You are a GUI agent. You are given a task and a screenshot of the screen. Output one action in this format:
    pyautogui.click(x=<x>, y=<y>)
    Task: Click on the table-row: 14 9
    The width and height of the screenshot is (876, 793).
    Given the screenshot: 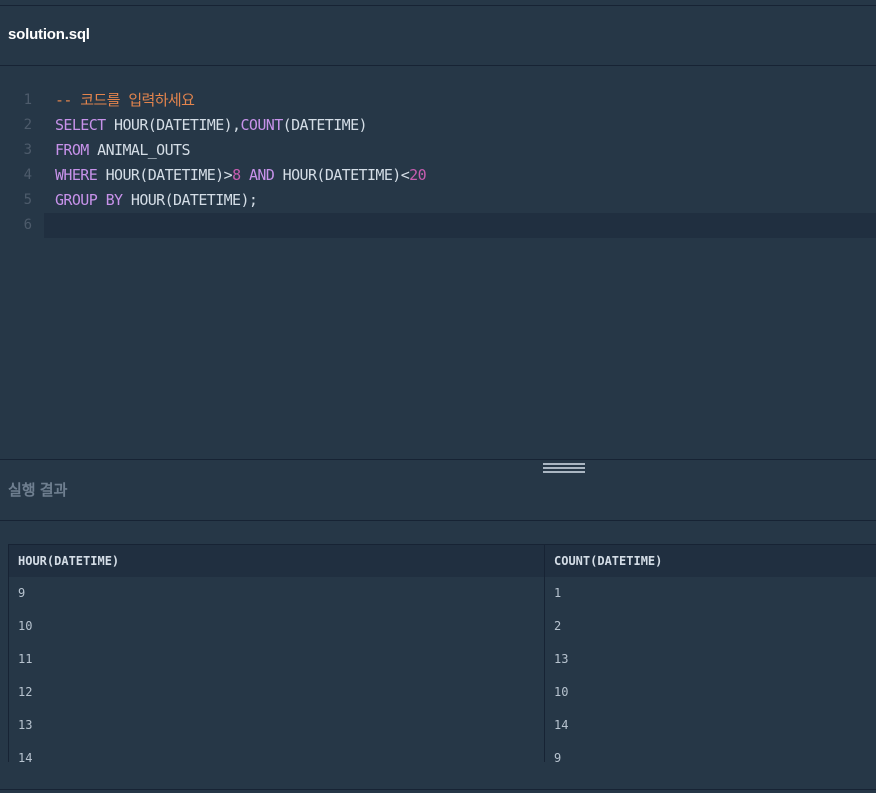 What is the action you would take?
    pyautogui.click(x=442, y=752)
    